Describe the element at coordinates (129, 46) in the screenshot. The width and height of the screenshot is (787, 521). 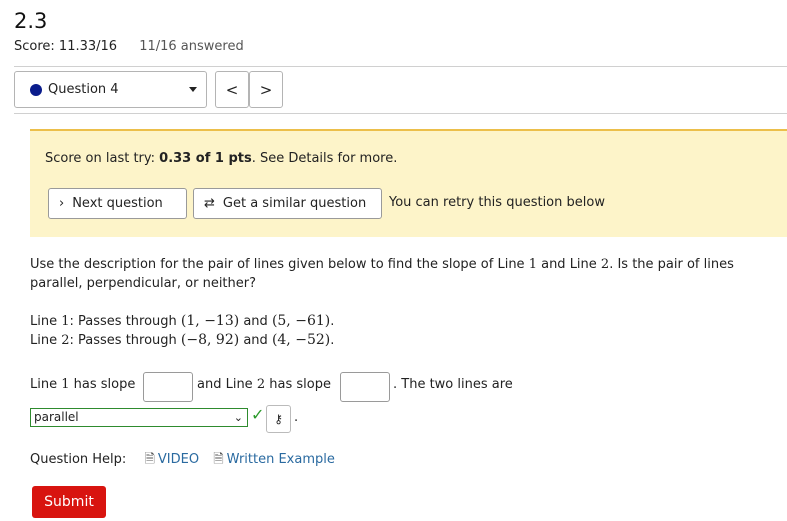
I see `score-line: Score: 11.33/16 11/16 answered` at that location.